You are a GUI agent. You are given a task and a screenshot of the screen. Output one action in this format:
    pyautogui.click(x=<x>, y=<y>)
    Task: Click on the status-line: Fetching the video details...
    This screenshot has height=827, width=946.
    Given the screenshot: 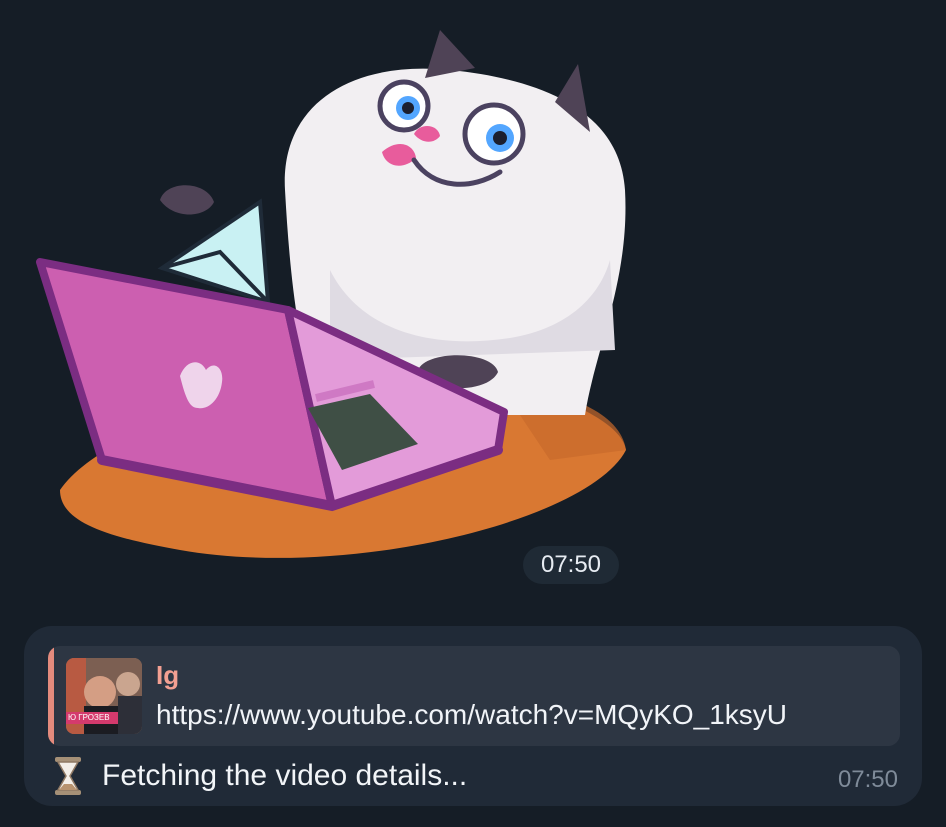 What is the action you would take?
    pyautogui.click(x=259, y=776)
    